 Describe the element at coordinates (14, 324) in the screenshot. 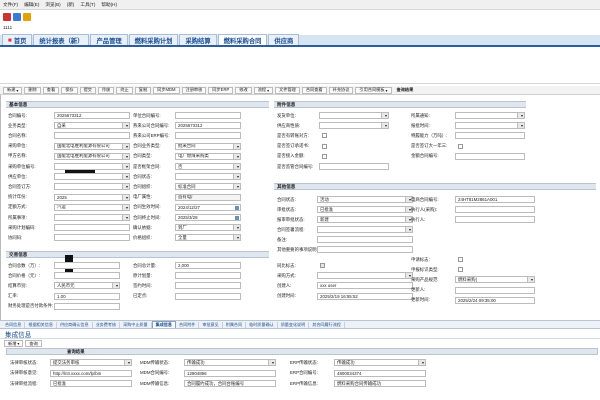

I see `subtab-contract-info: 合同信息` at that location.